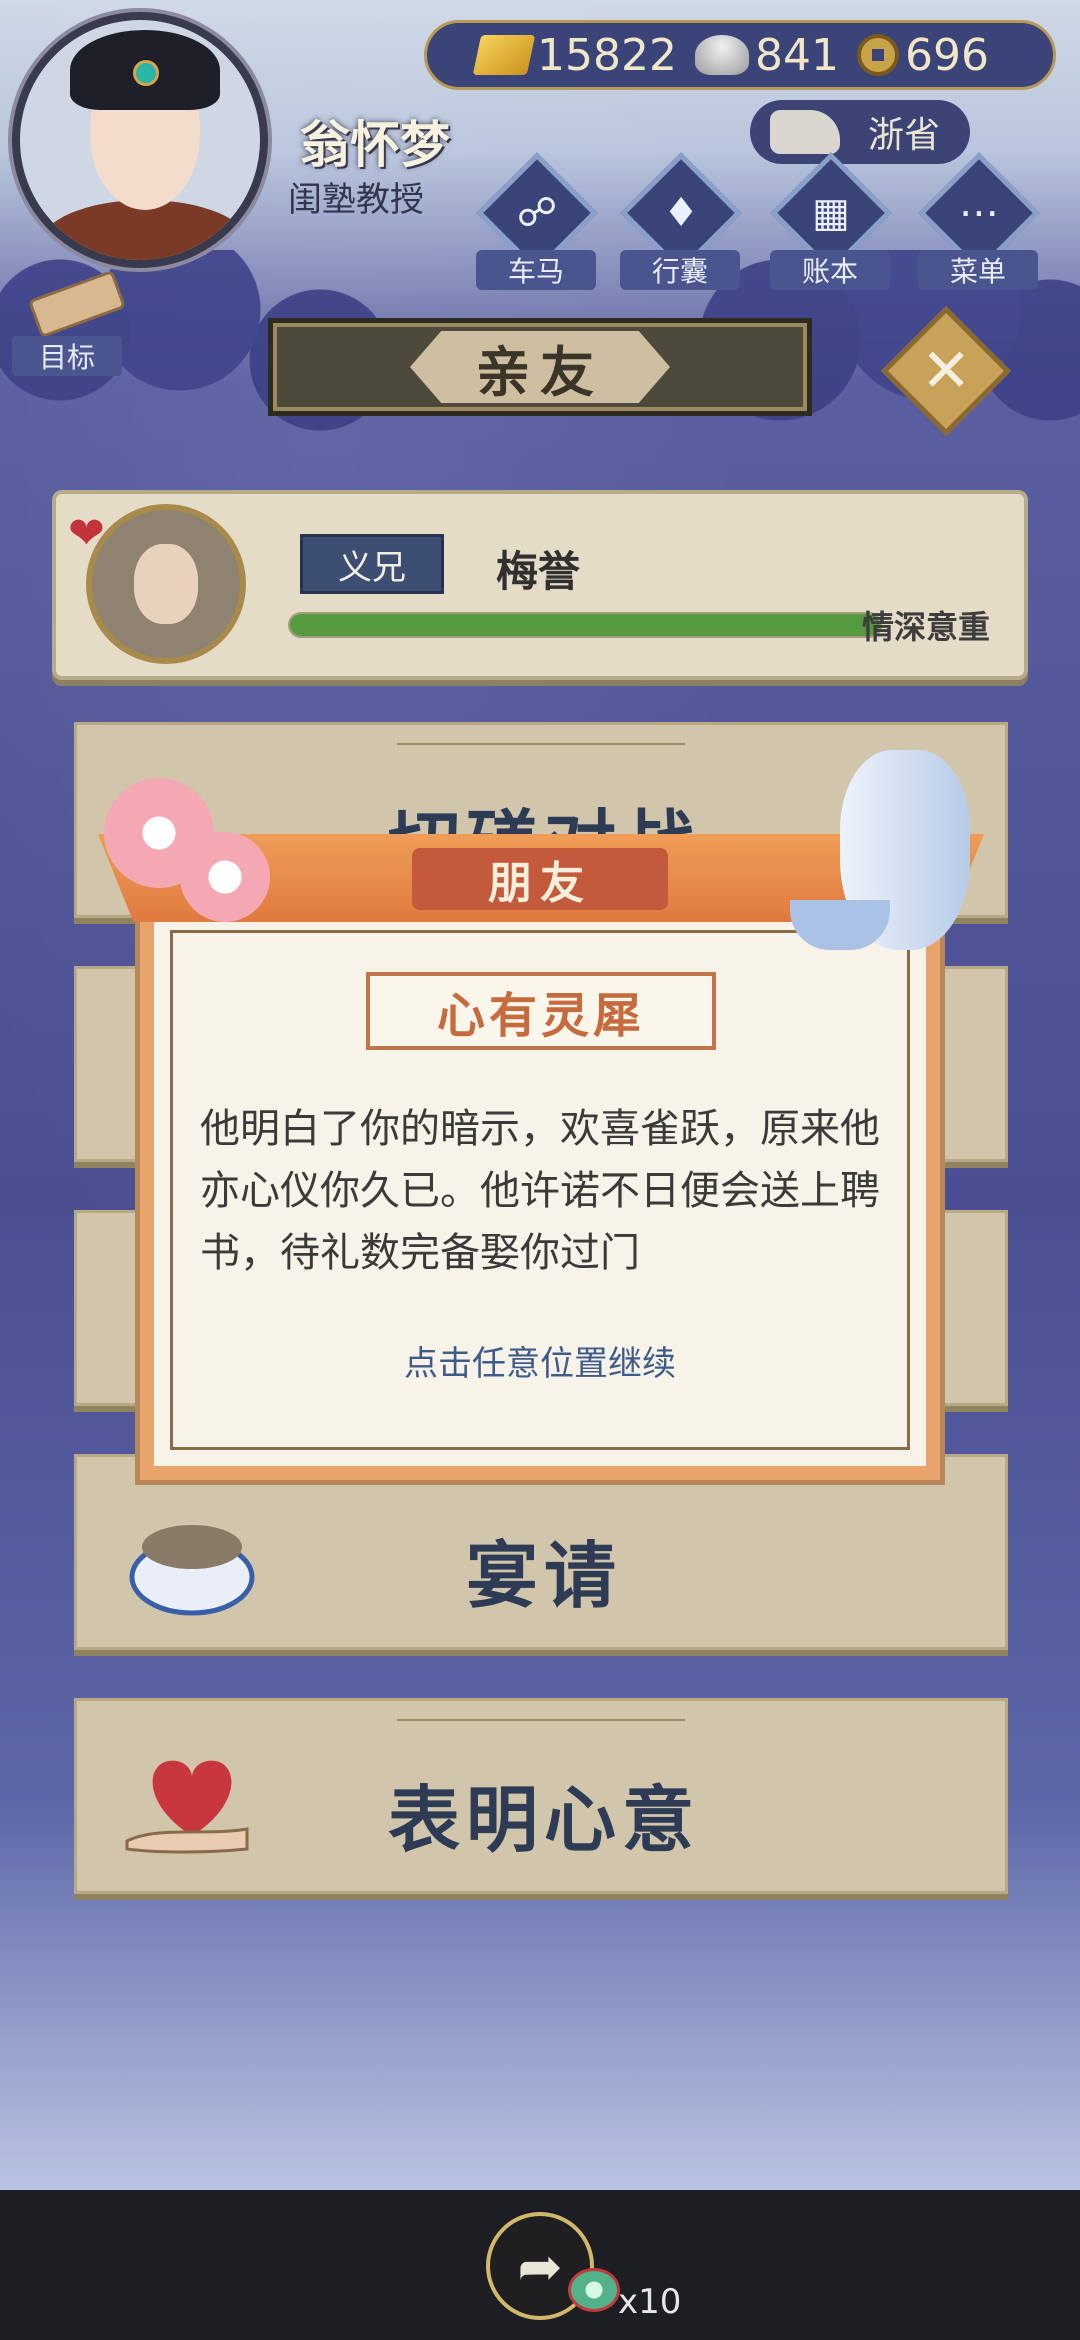  Describe the element at coordinates (540, 2266) in the screenshot. I see `share-icon: ➦` at that location.